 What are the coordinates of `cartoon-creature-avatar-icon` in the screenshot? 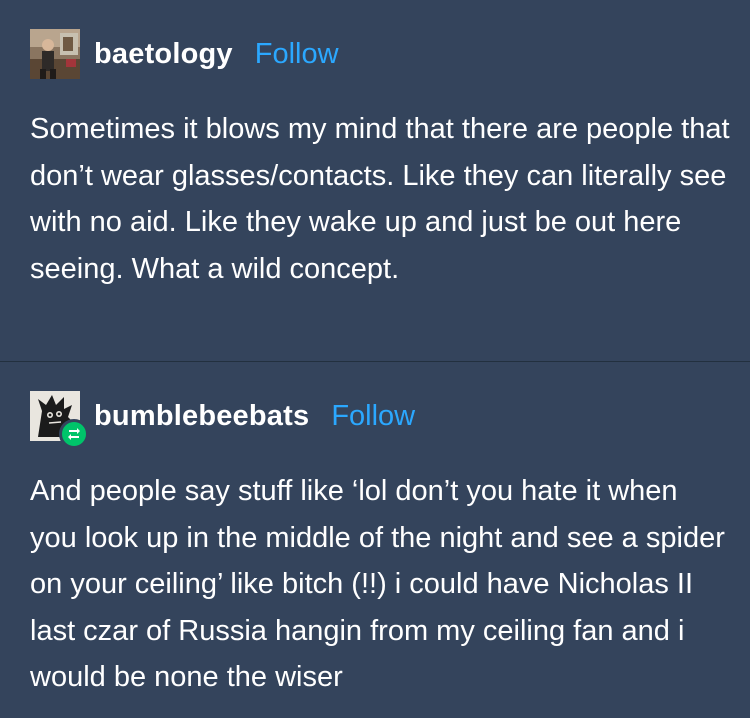 It's located at (59, 420).